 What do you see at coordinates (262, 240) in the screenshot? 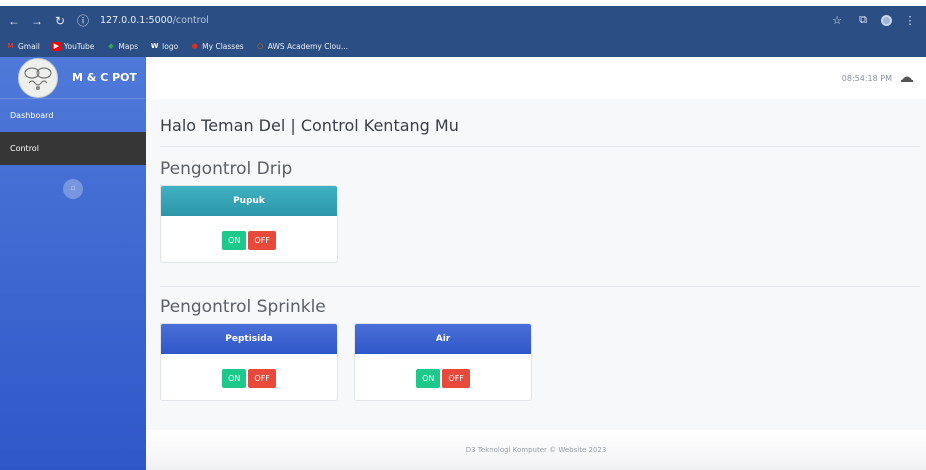
I see `pupuk-off-button: OFF` at bounding box center [262, 240].